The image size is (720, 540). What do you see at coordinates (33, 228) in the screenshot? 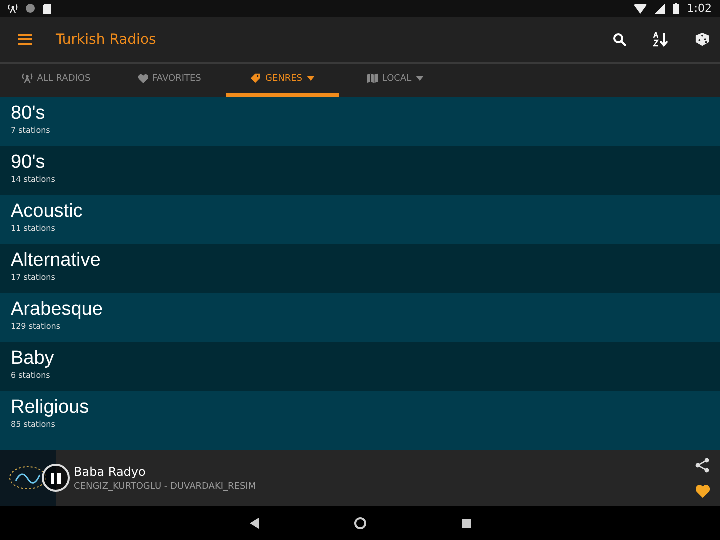
I see `station-count: 11 stations` at bounding box center [33, 228].